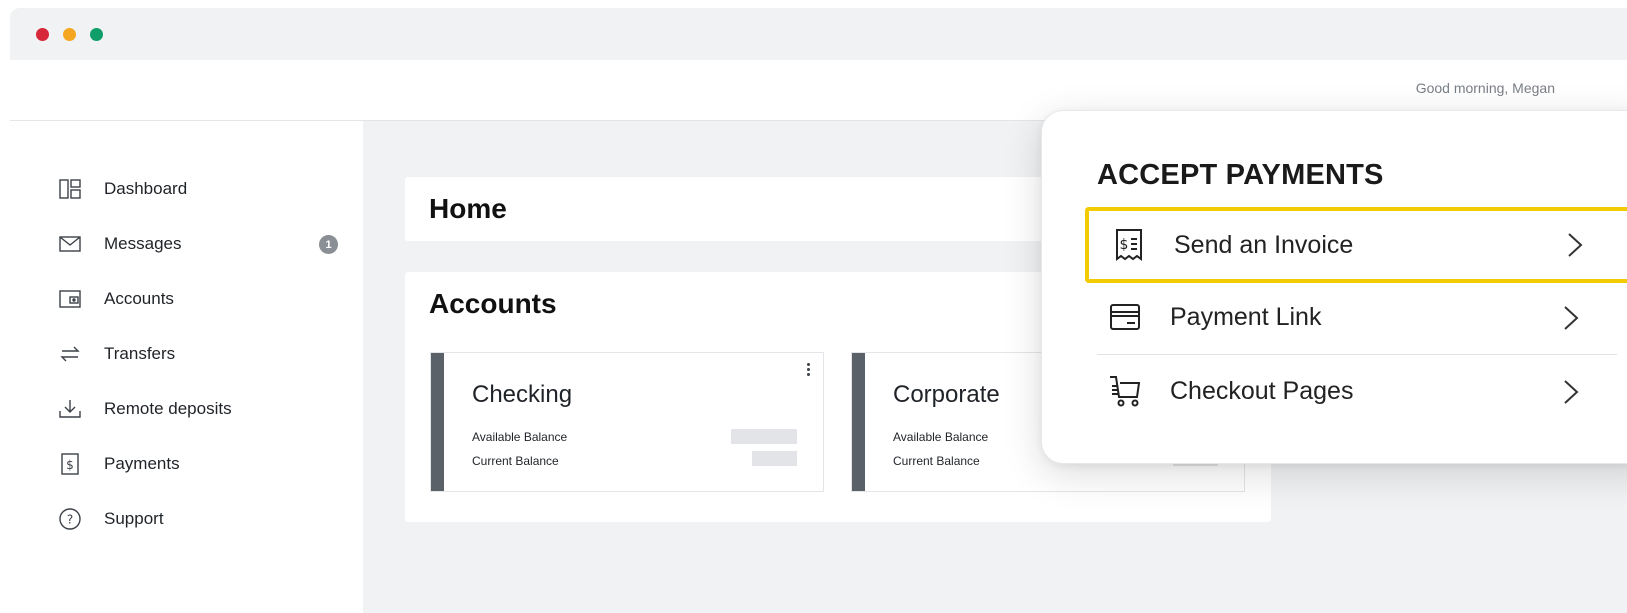  What do you see at coordinates (139, 298) in the screenshot?
I see `sidebar-item-label: Accounts` at bounding box center [139, 298].